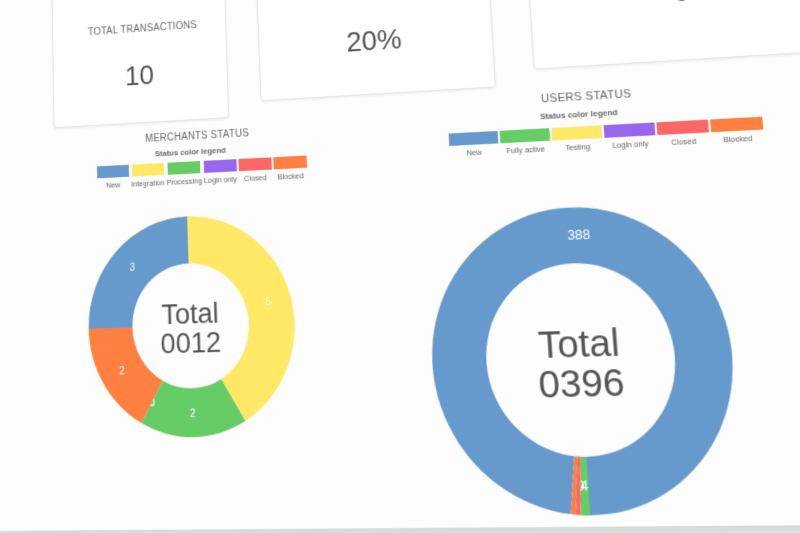 Image resolution: width=800 pixels, height=533 pixels. Describe the element at coordinates (122, 372) in the screenshot. I see `merchants-slice-value-blocked: 2` at that location.